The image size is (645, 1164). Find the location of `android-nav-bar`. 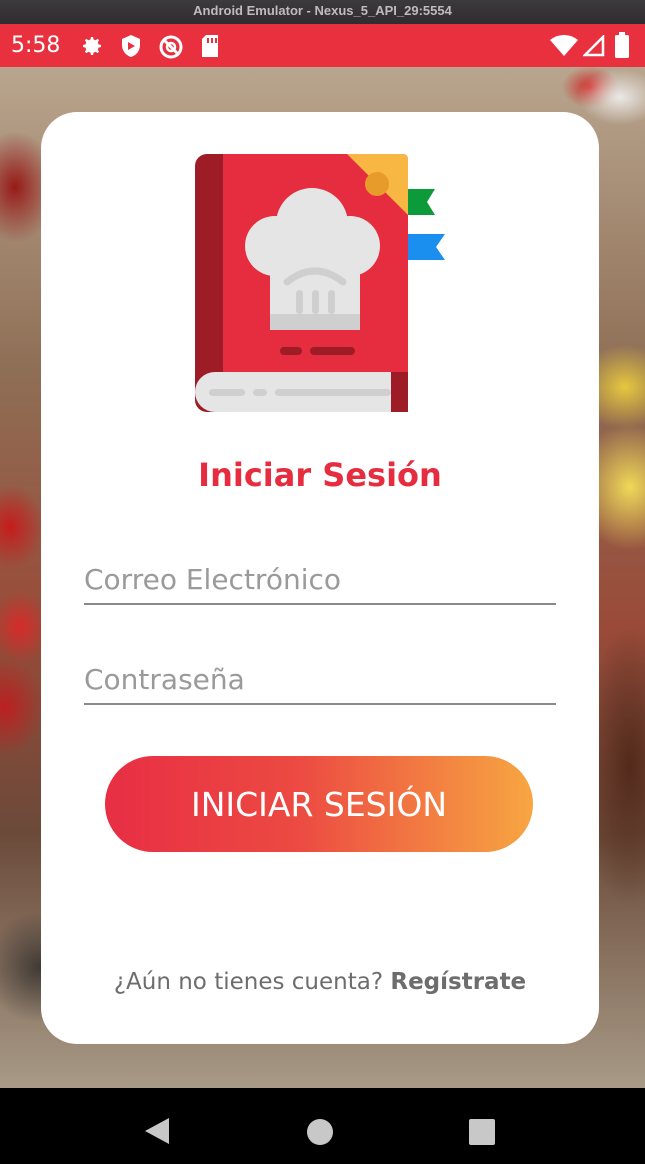

android-nav-bar is located at coordinates (322, 1126).